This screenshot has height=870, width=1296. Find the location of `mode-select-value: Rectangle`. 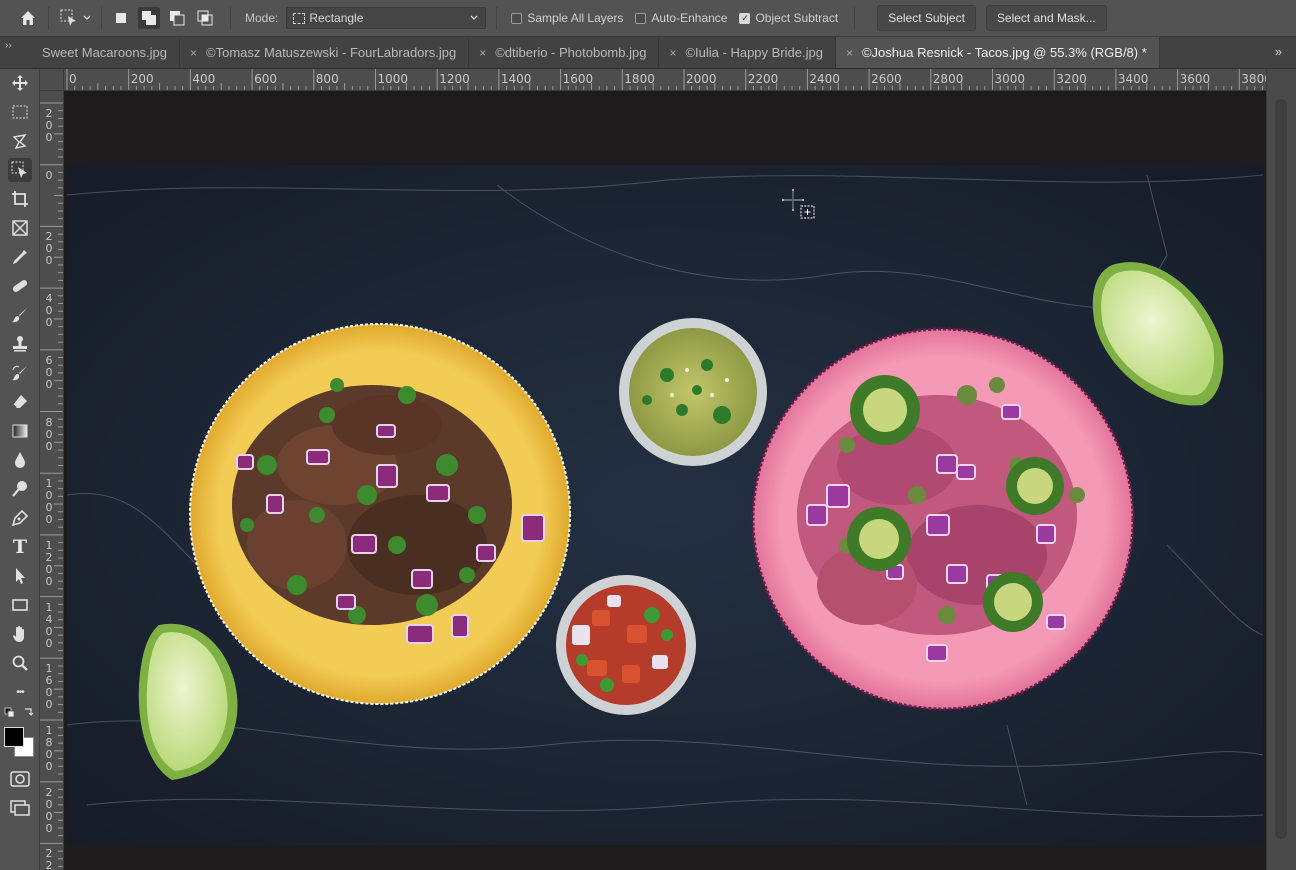

mode-select-value: Rectangle is located at coordinates (336, 18).